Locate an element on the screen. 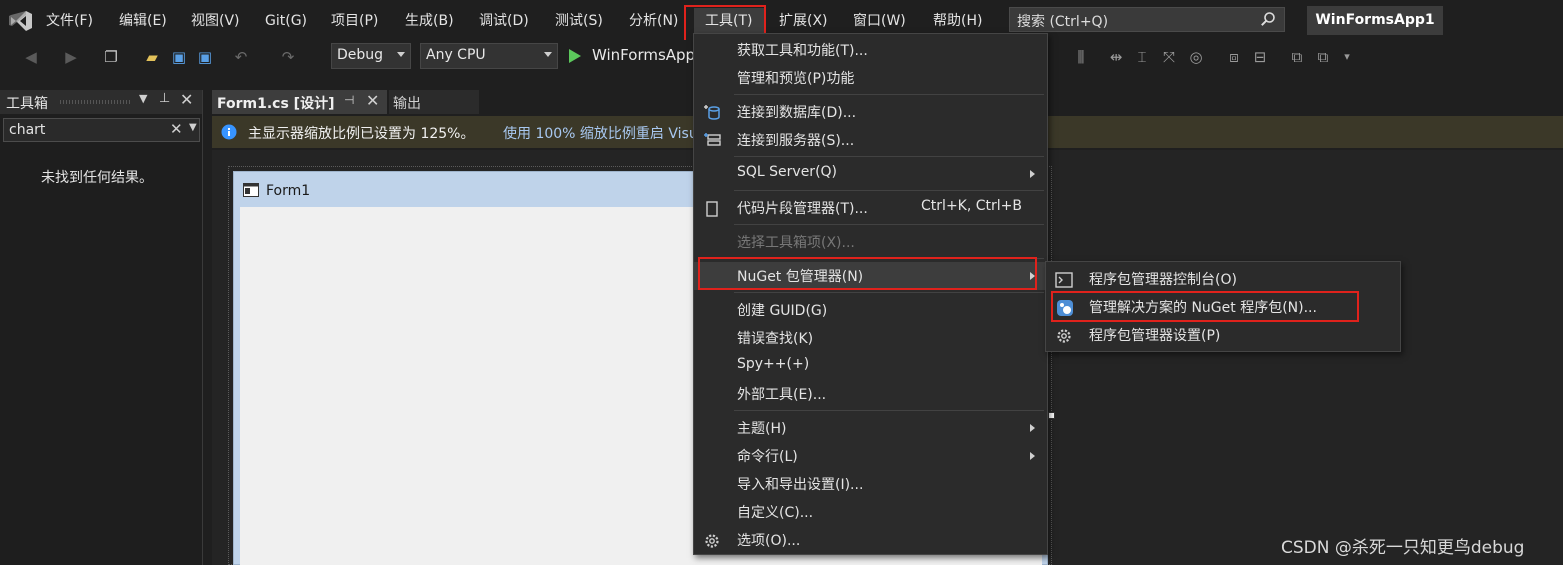  clear-search-icon: ✕ is located at coordinates (176, 129).